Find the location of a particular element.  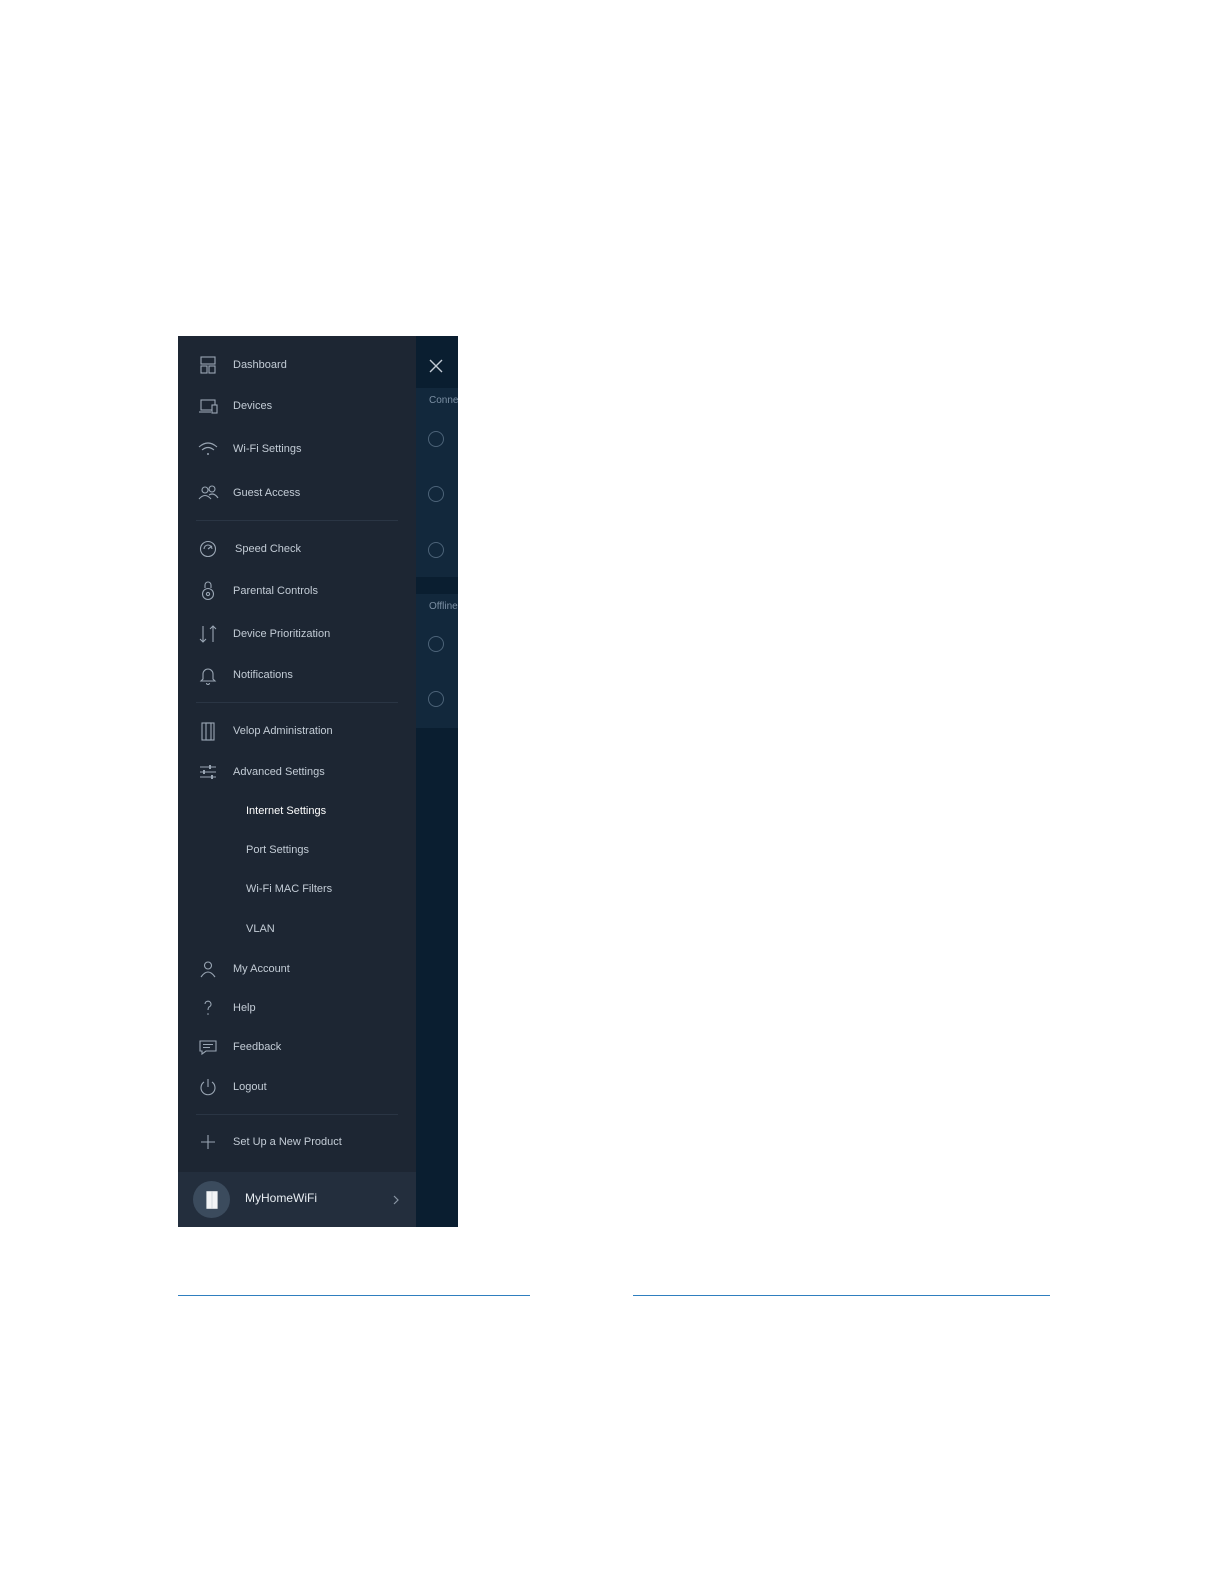

menu-item-label: Set Up a New Product is located at coordinates (287, 1142).